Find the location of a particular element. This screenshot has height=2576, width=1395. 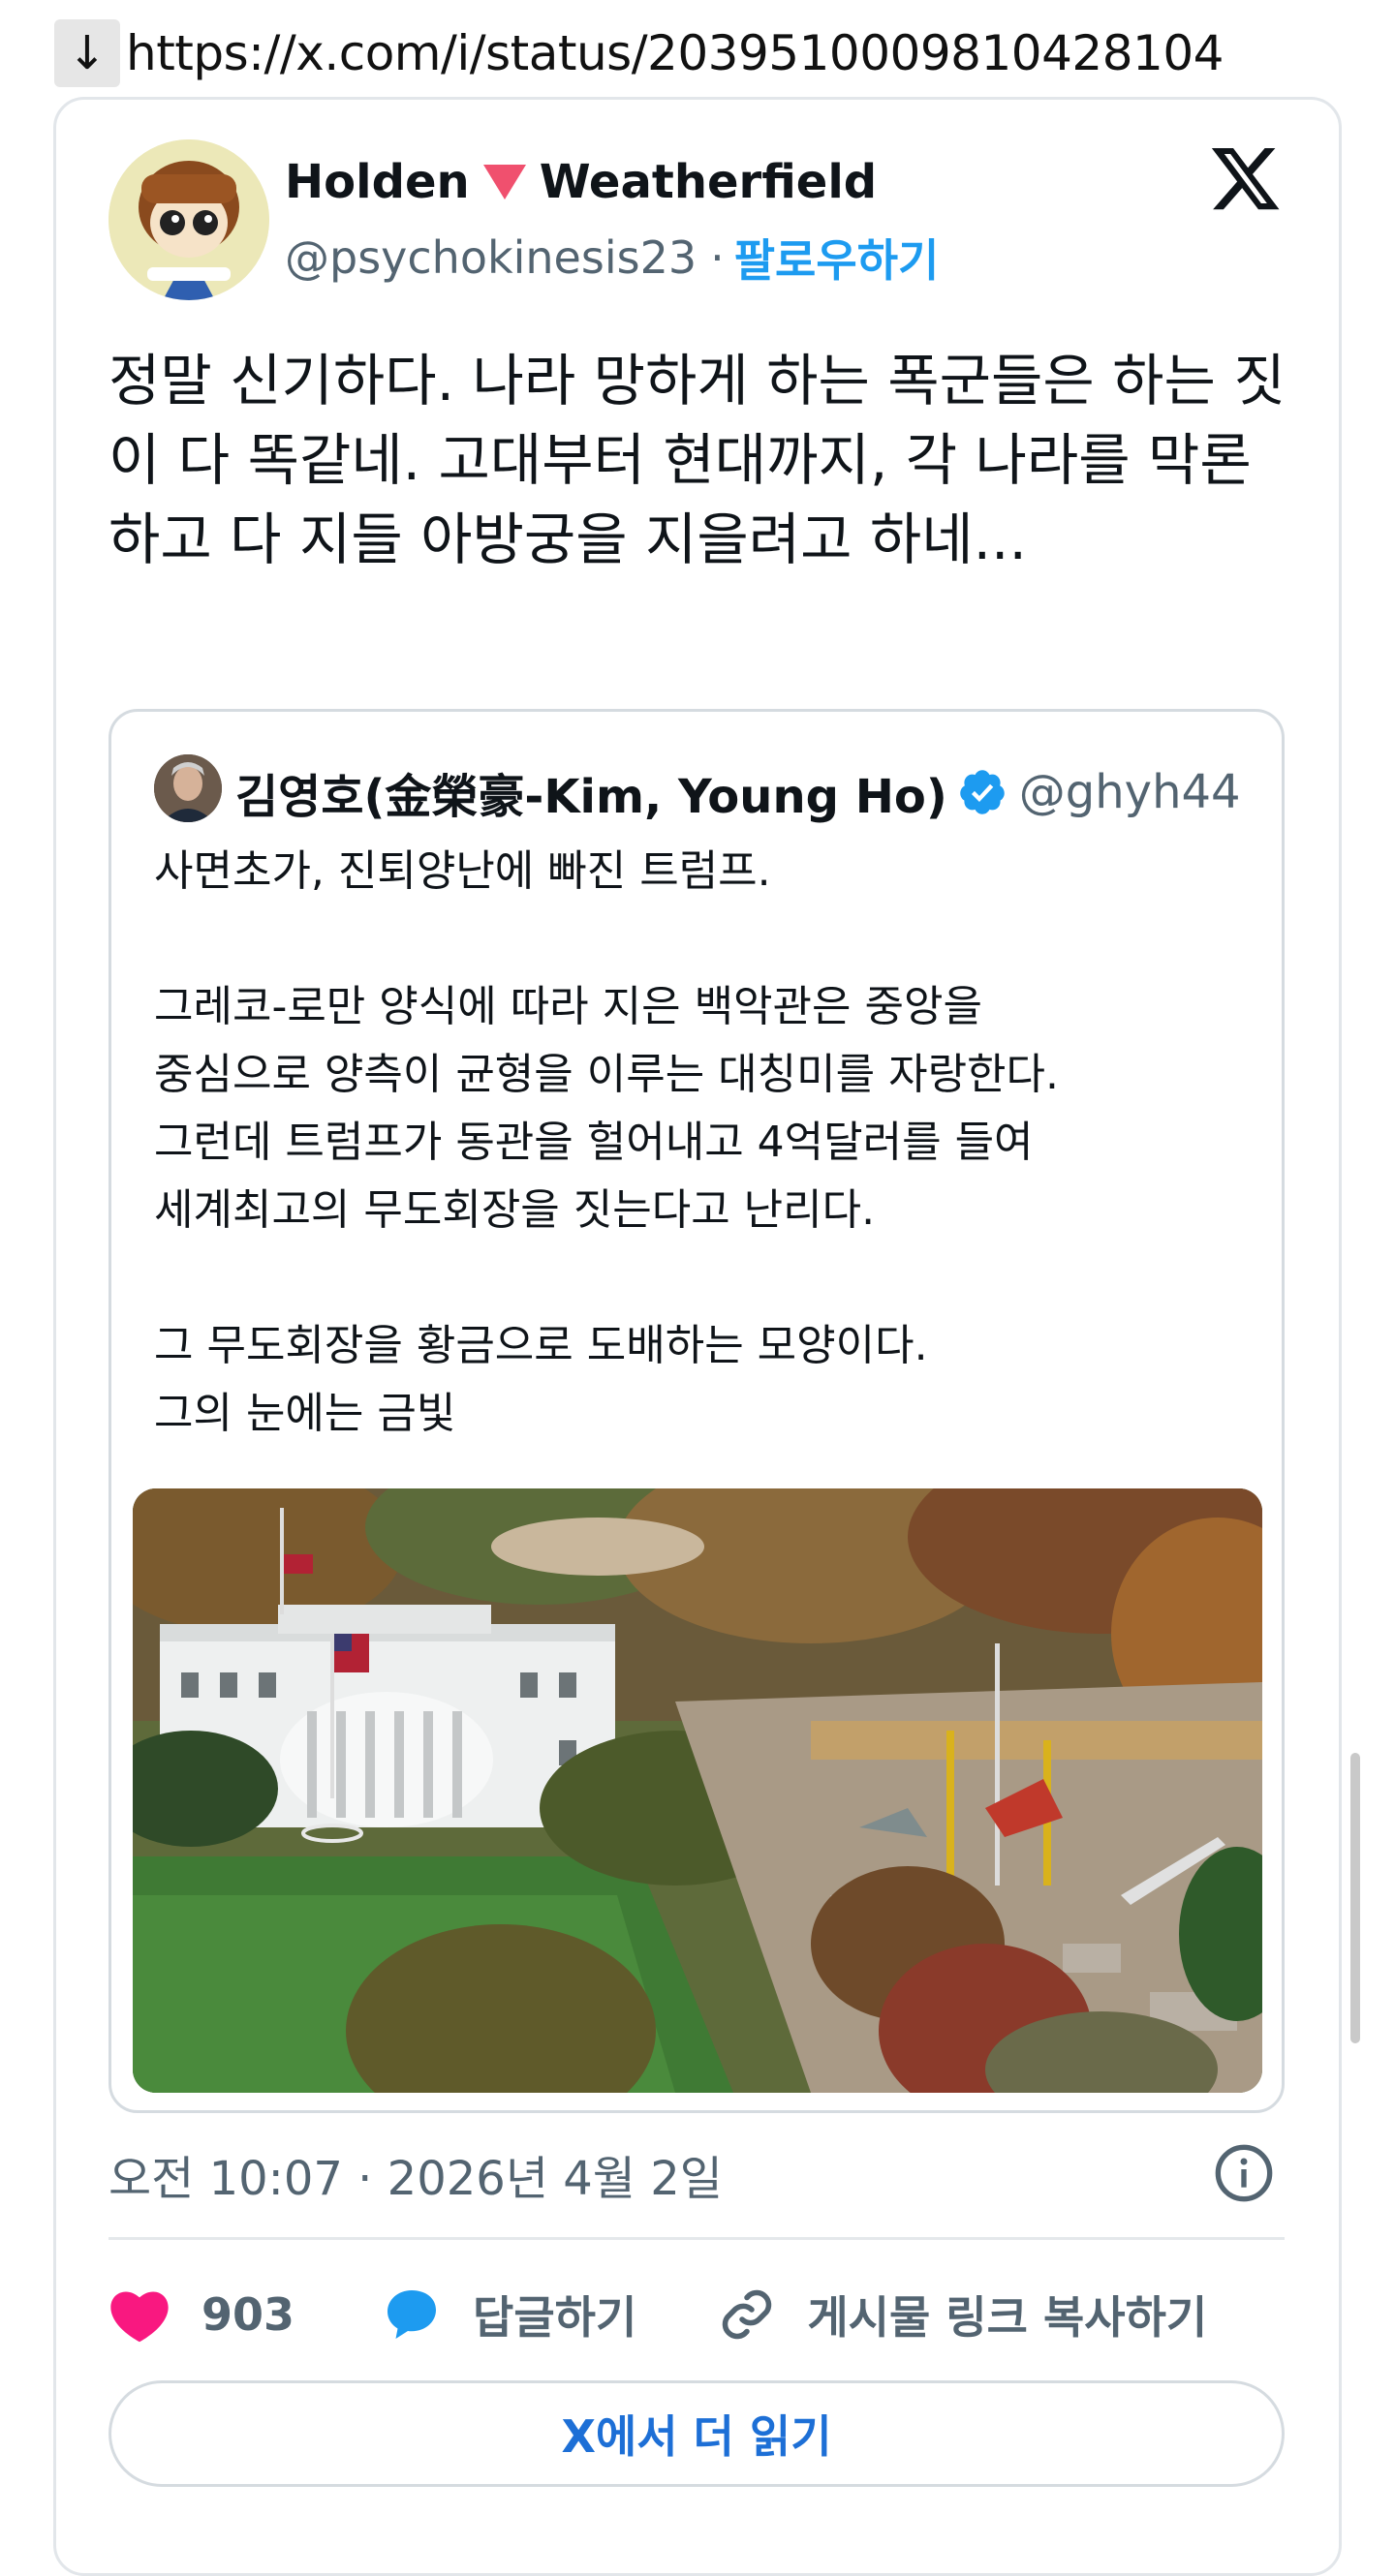

action-bar: 903 답글하기 게시물 링크 복사하기 is located at coordinates (696, 2314).